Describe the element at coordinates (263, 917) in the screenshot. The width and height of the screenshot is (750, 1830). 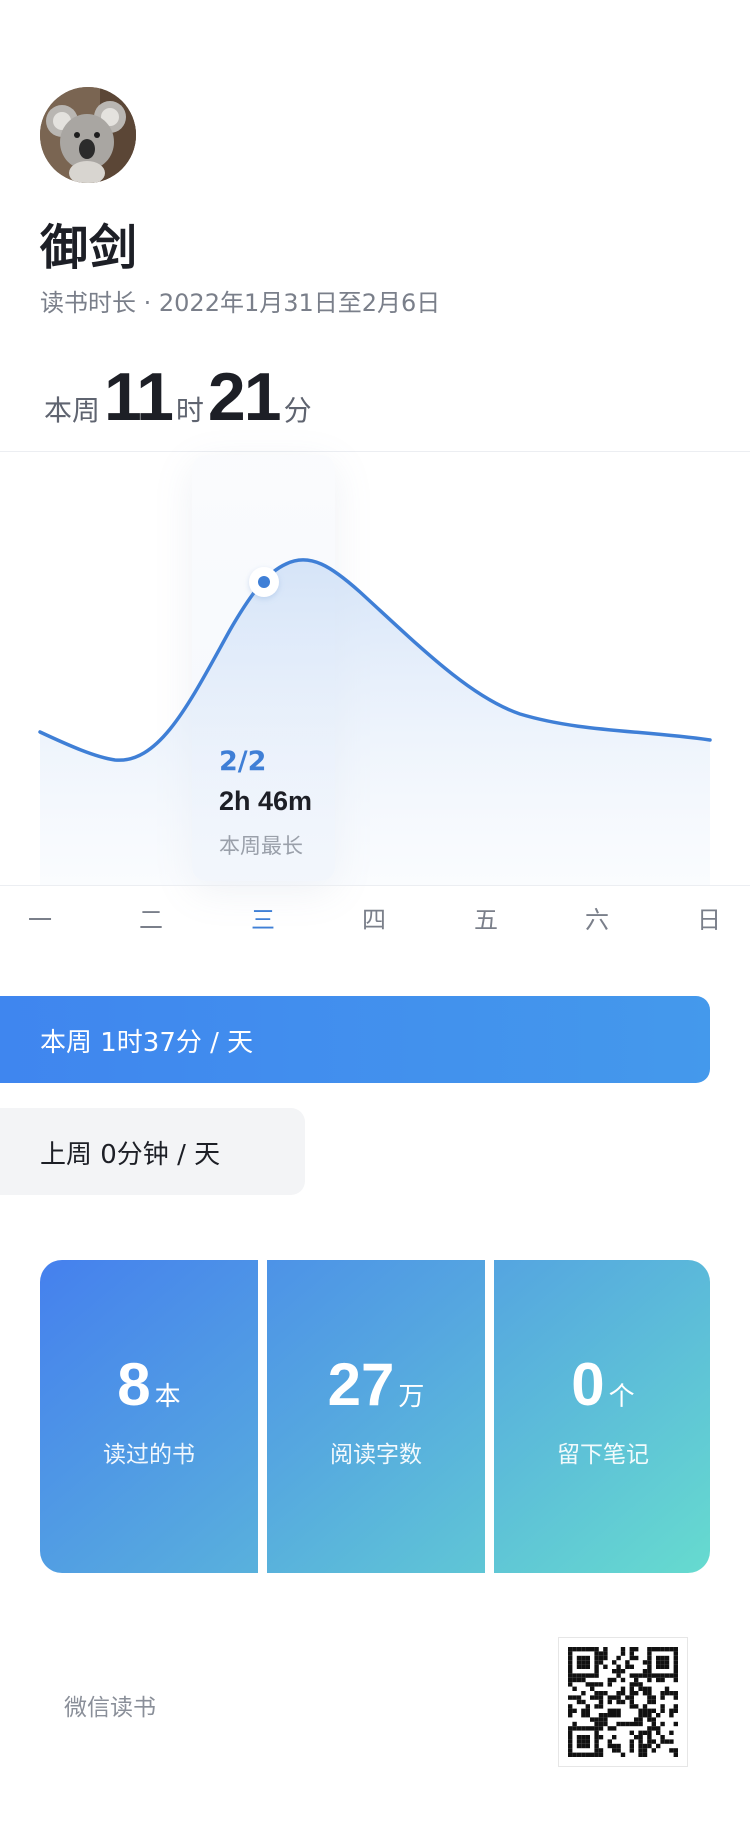
I see `day-label-wed: 三` at that location.